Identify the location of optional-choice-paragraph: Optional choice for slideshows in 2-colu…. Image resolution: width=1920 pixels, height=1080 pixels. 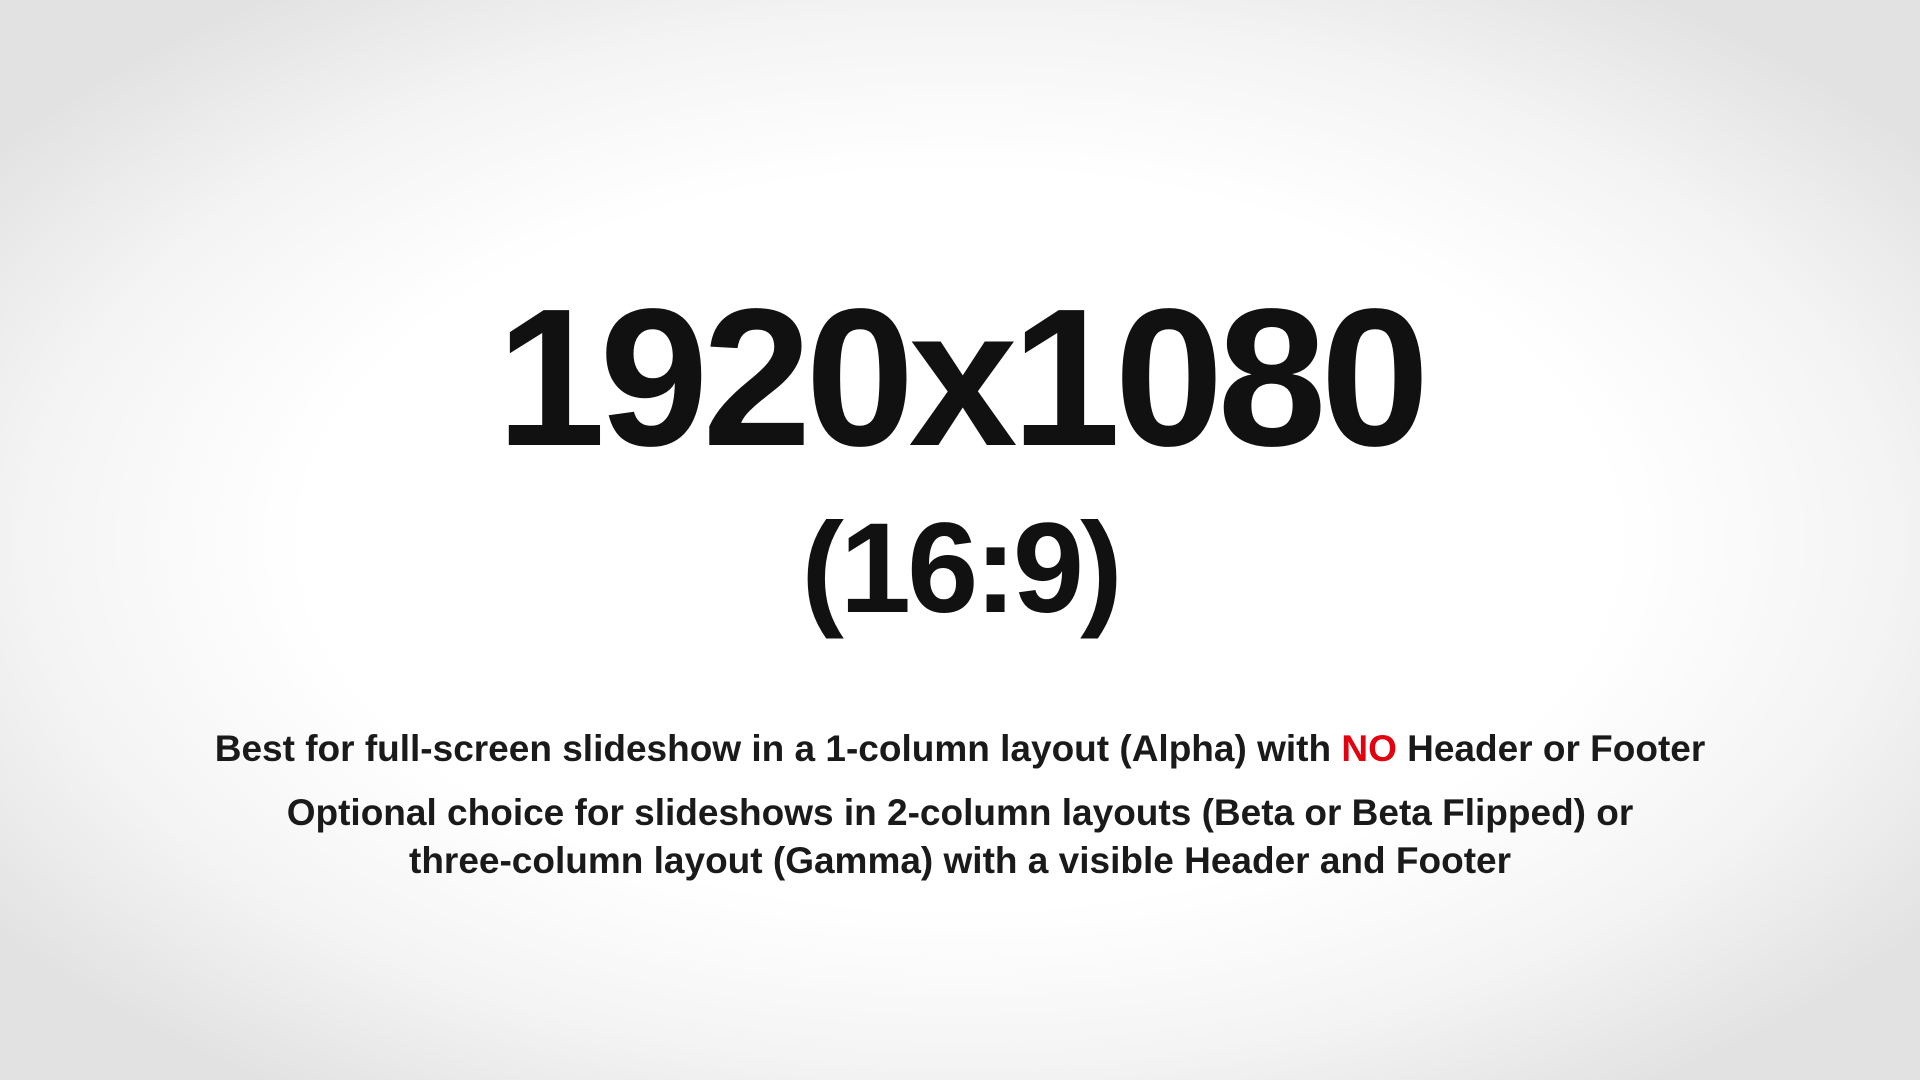
(960, 837).